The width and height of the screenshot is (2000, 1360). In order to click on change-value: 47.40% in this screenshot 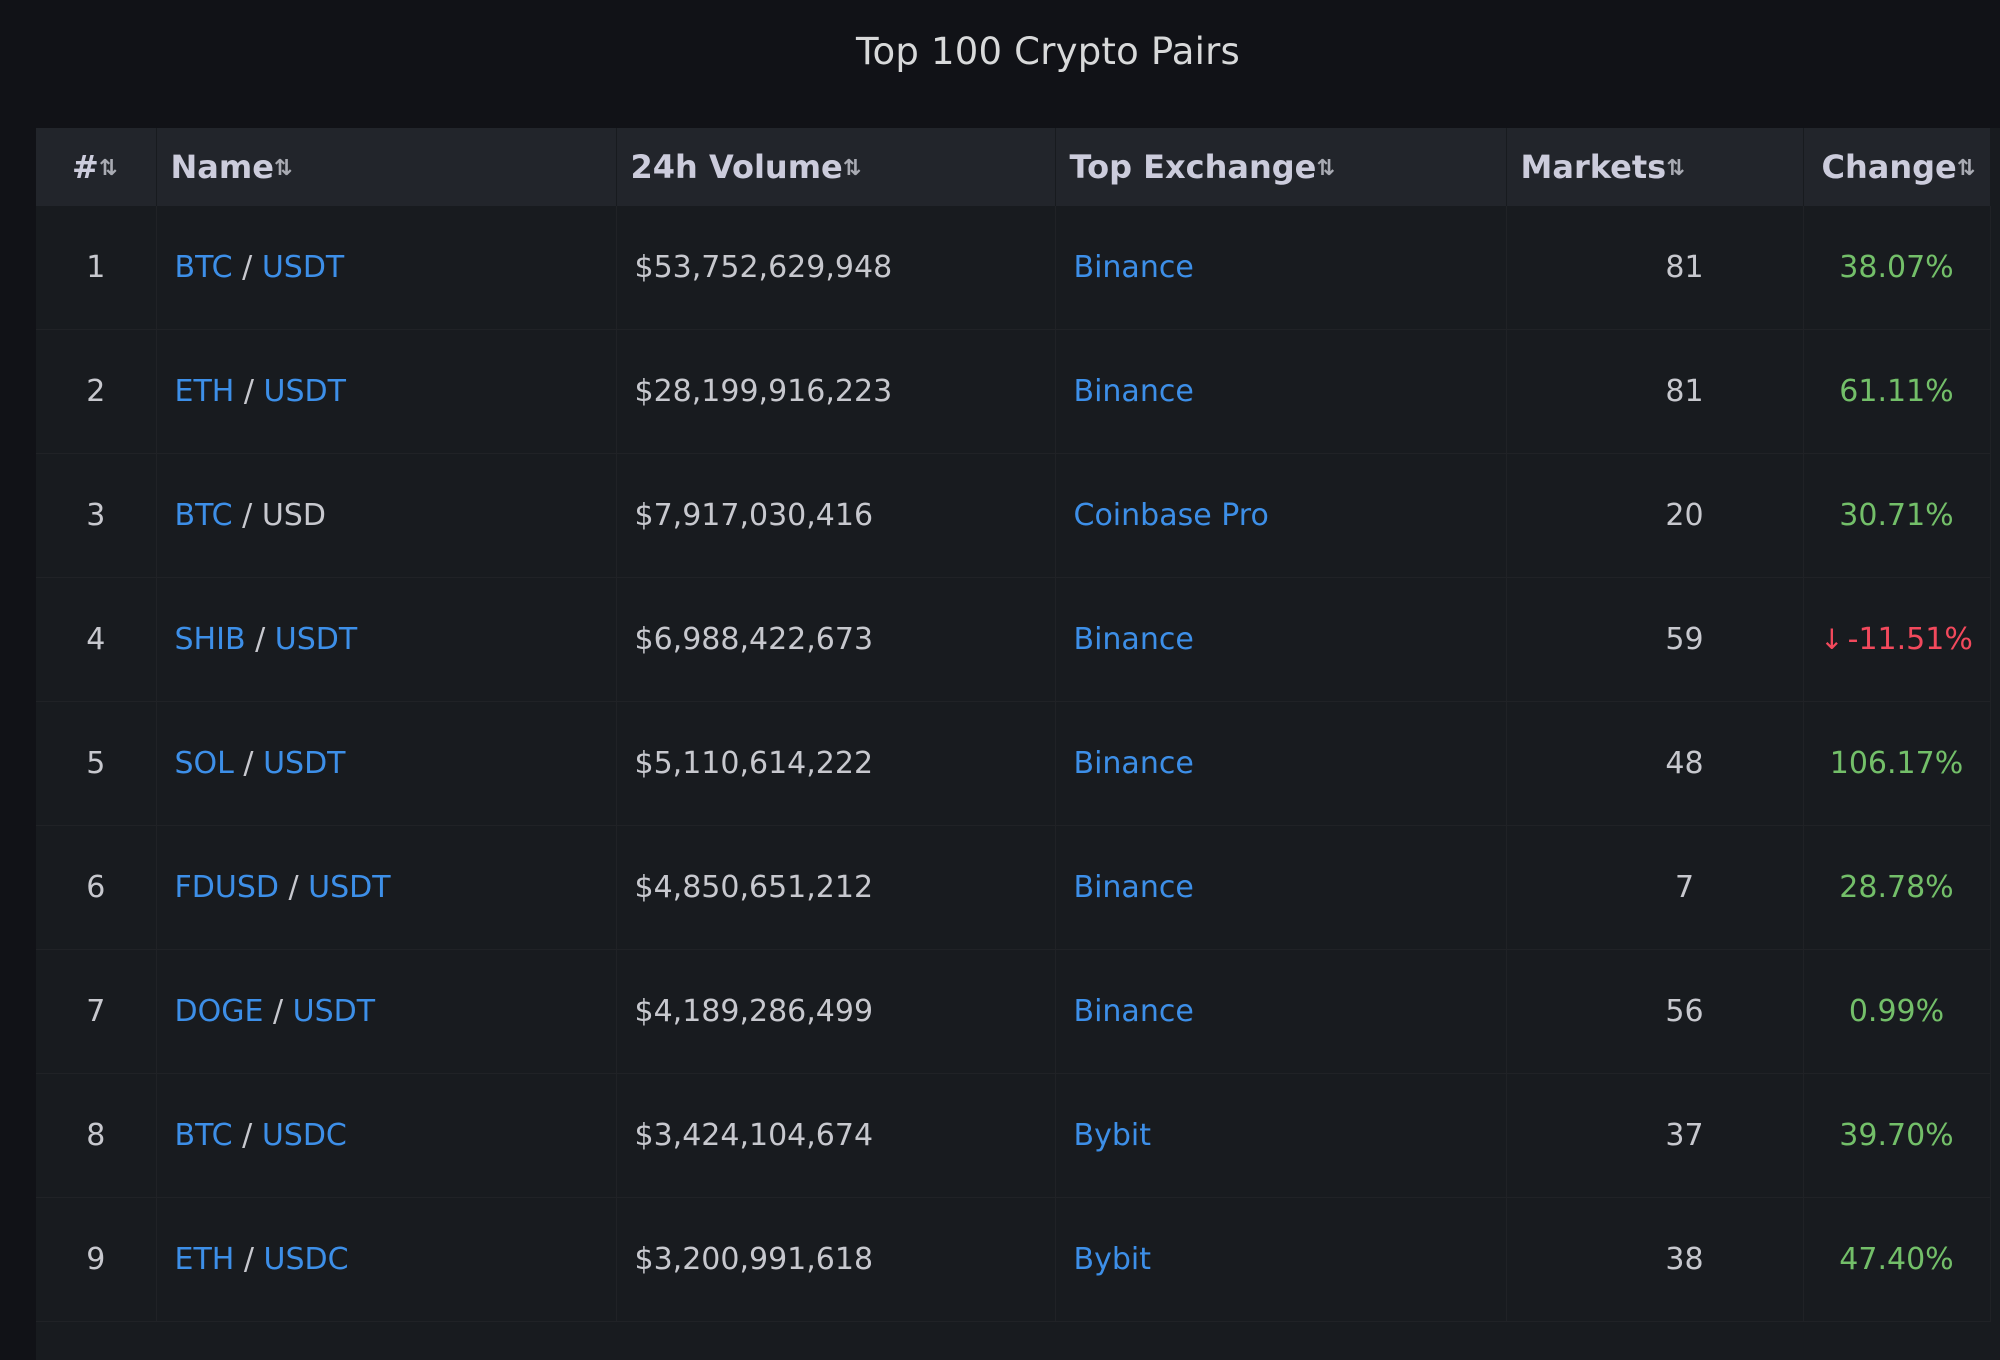, I will do `click(1896, 1259)`.